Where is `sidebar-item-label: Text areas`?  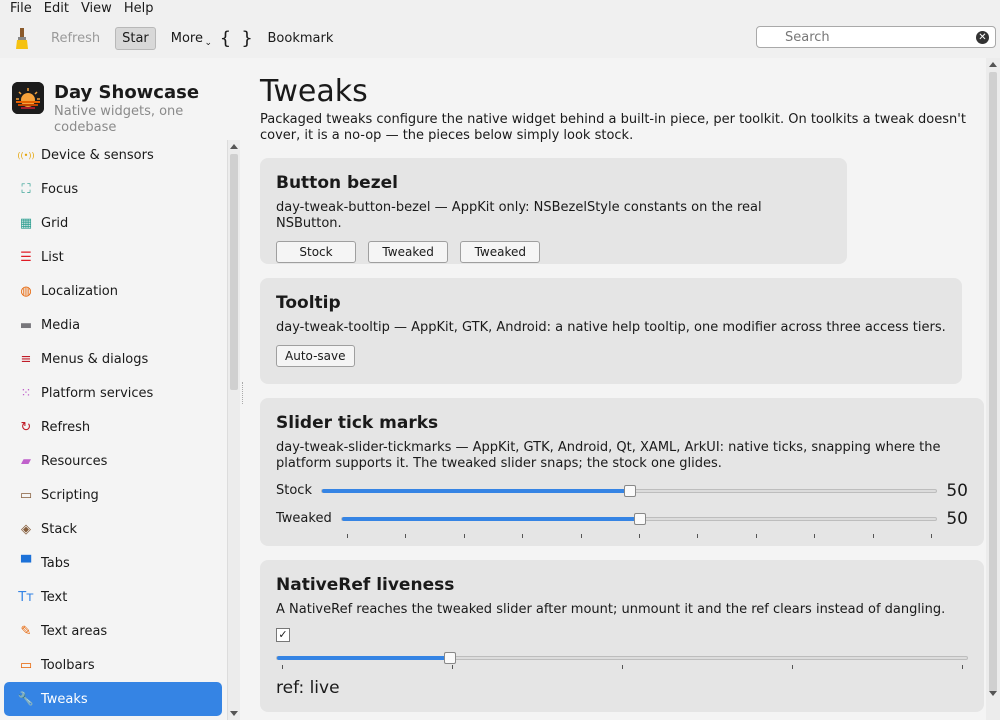 sidebar-item-label: Text areas is located at coordinates (74, 631).